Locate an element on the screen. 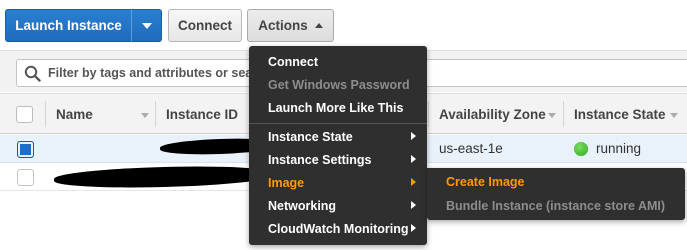 The height and width of the screenshot is (250, 687). submenu-item-create-image: Create Image is located at coordinates (556, 182).